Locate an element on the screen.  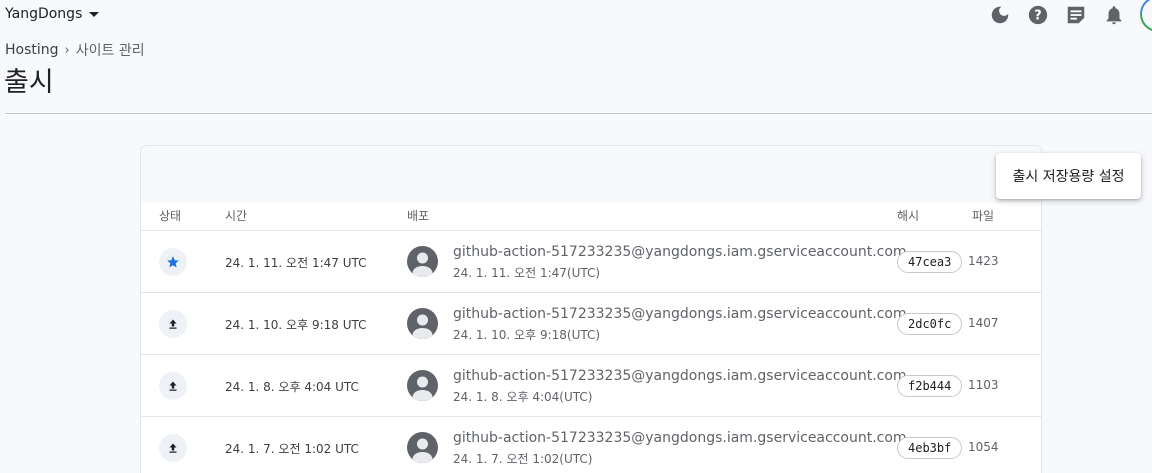
hash-chip: 4eb3bf is located at coordinates (930, 448).